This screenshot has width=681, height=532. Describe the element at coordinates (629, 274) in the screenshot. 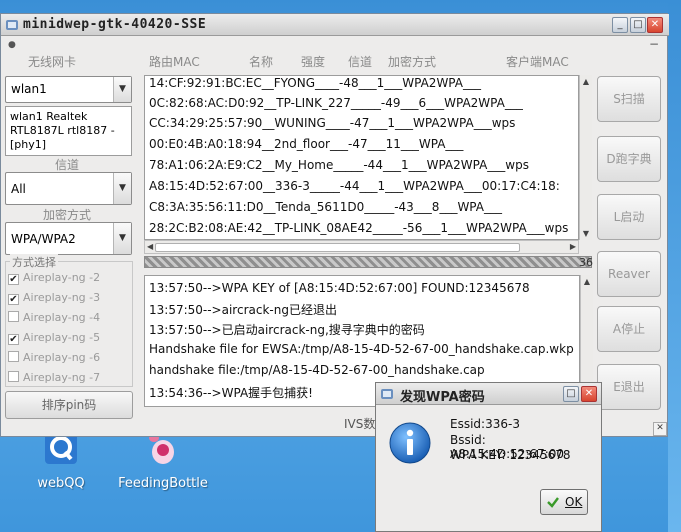

I see `reaver-button: Reaver` at that location.